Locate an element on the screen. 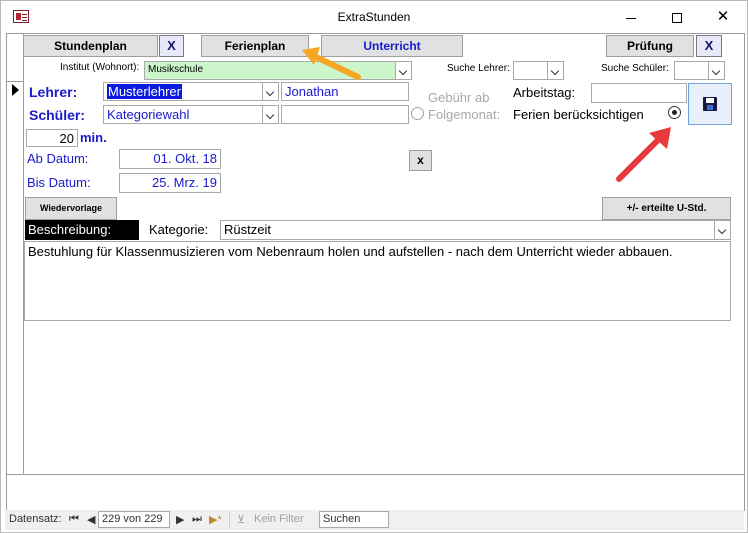 This screenshot has width=748, height=533. ferienplan-button: Ferienplan is located at coordinates (255, 46).